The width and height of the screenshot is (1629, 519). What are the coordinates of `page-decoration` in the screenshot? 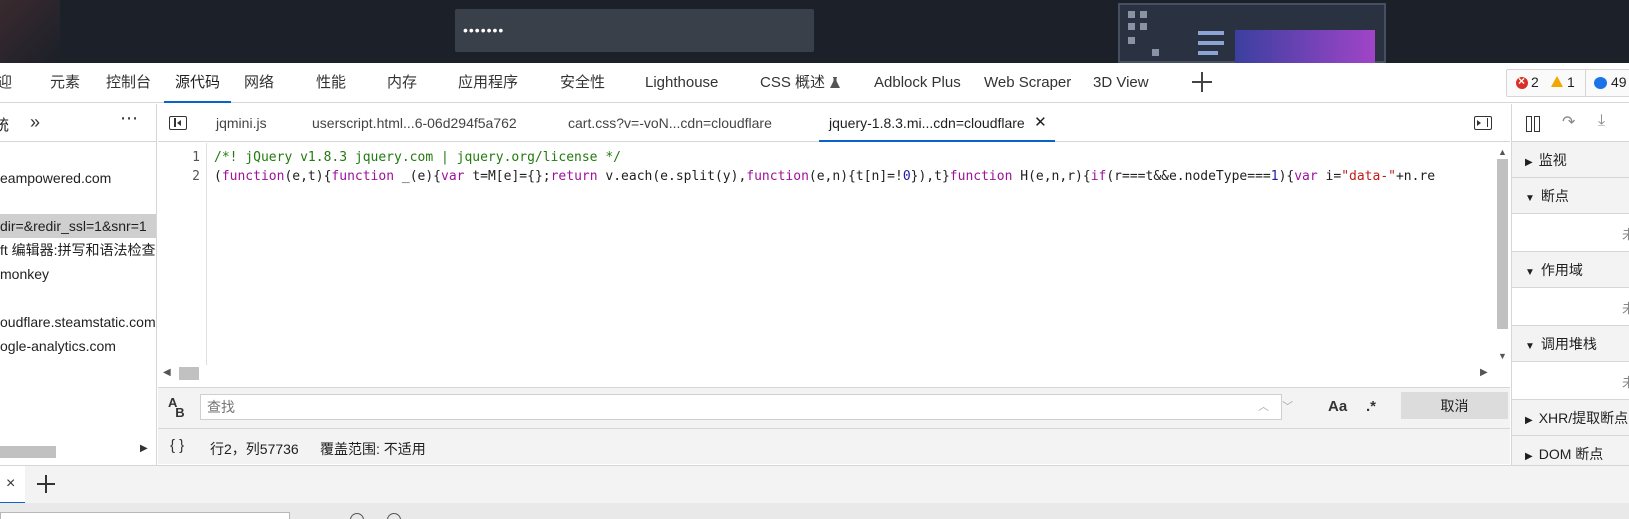 It's located at (30, 31).